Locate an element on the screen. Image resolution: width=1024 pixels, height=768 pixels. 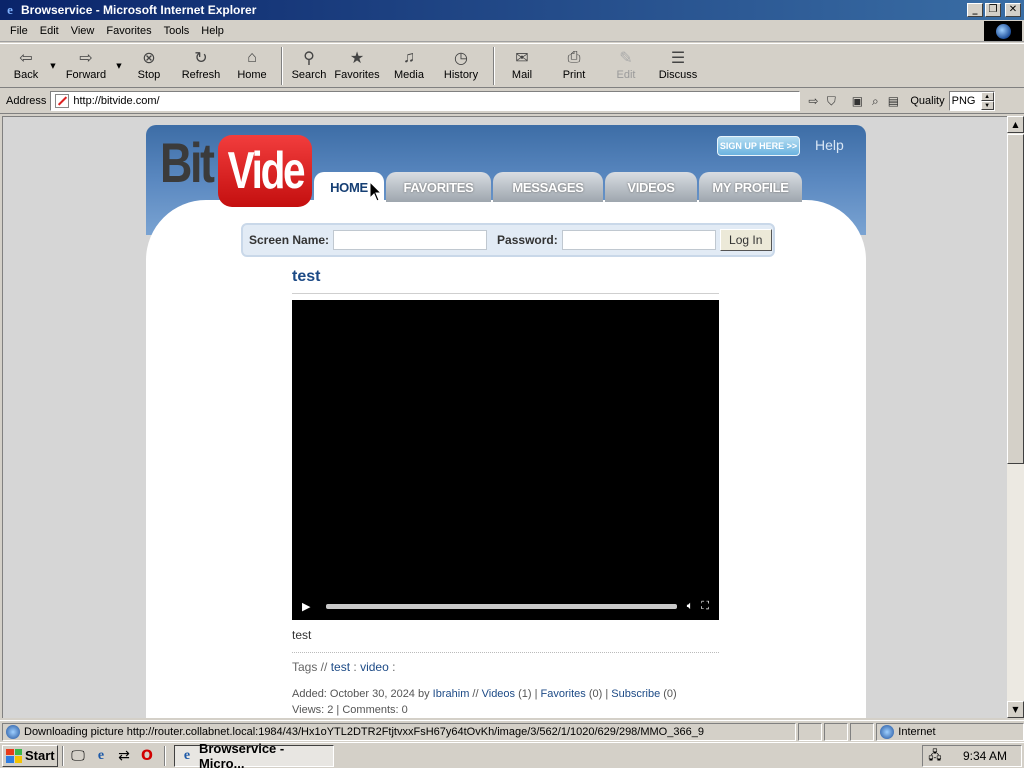
address-field is located at coordinates (425, 101).